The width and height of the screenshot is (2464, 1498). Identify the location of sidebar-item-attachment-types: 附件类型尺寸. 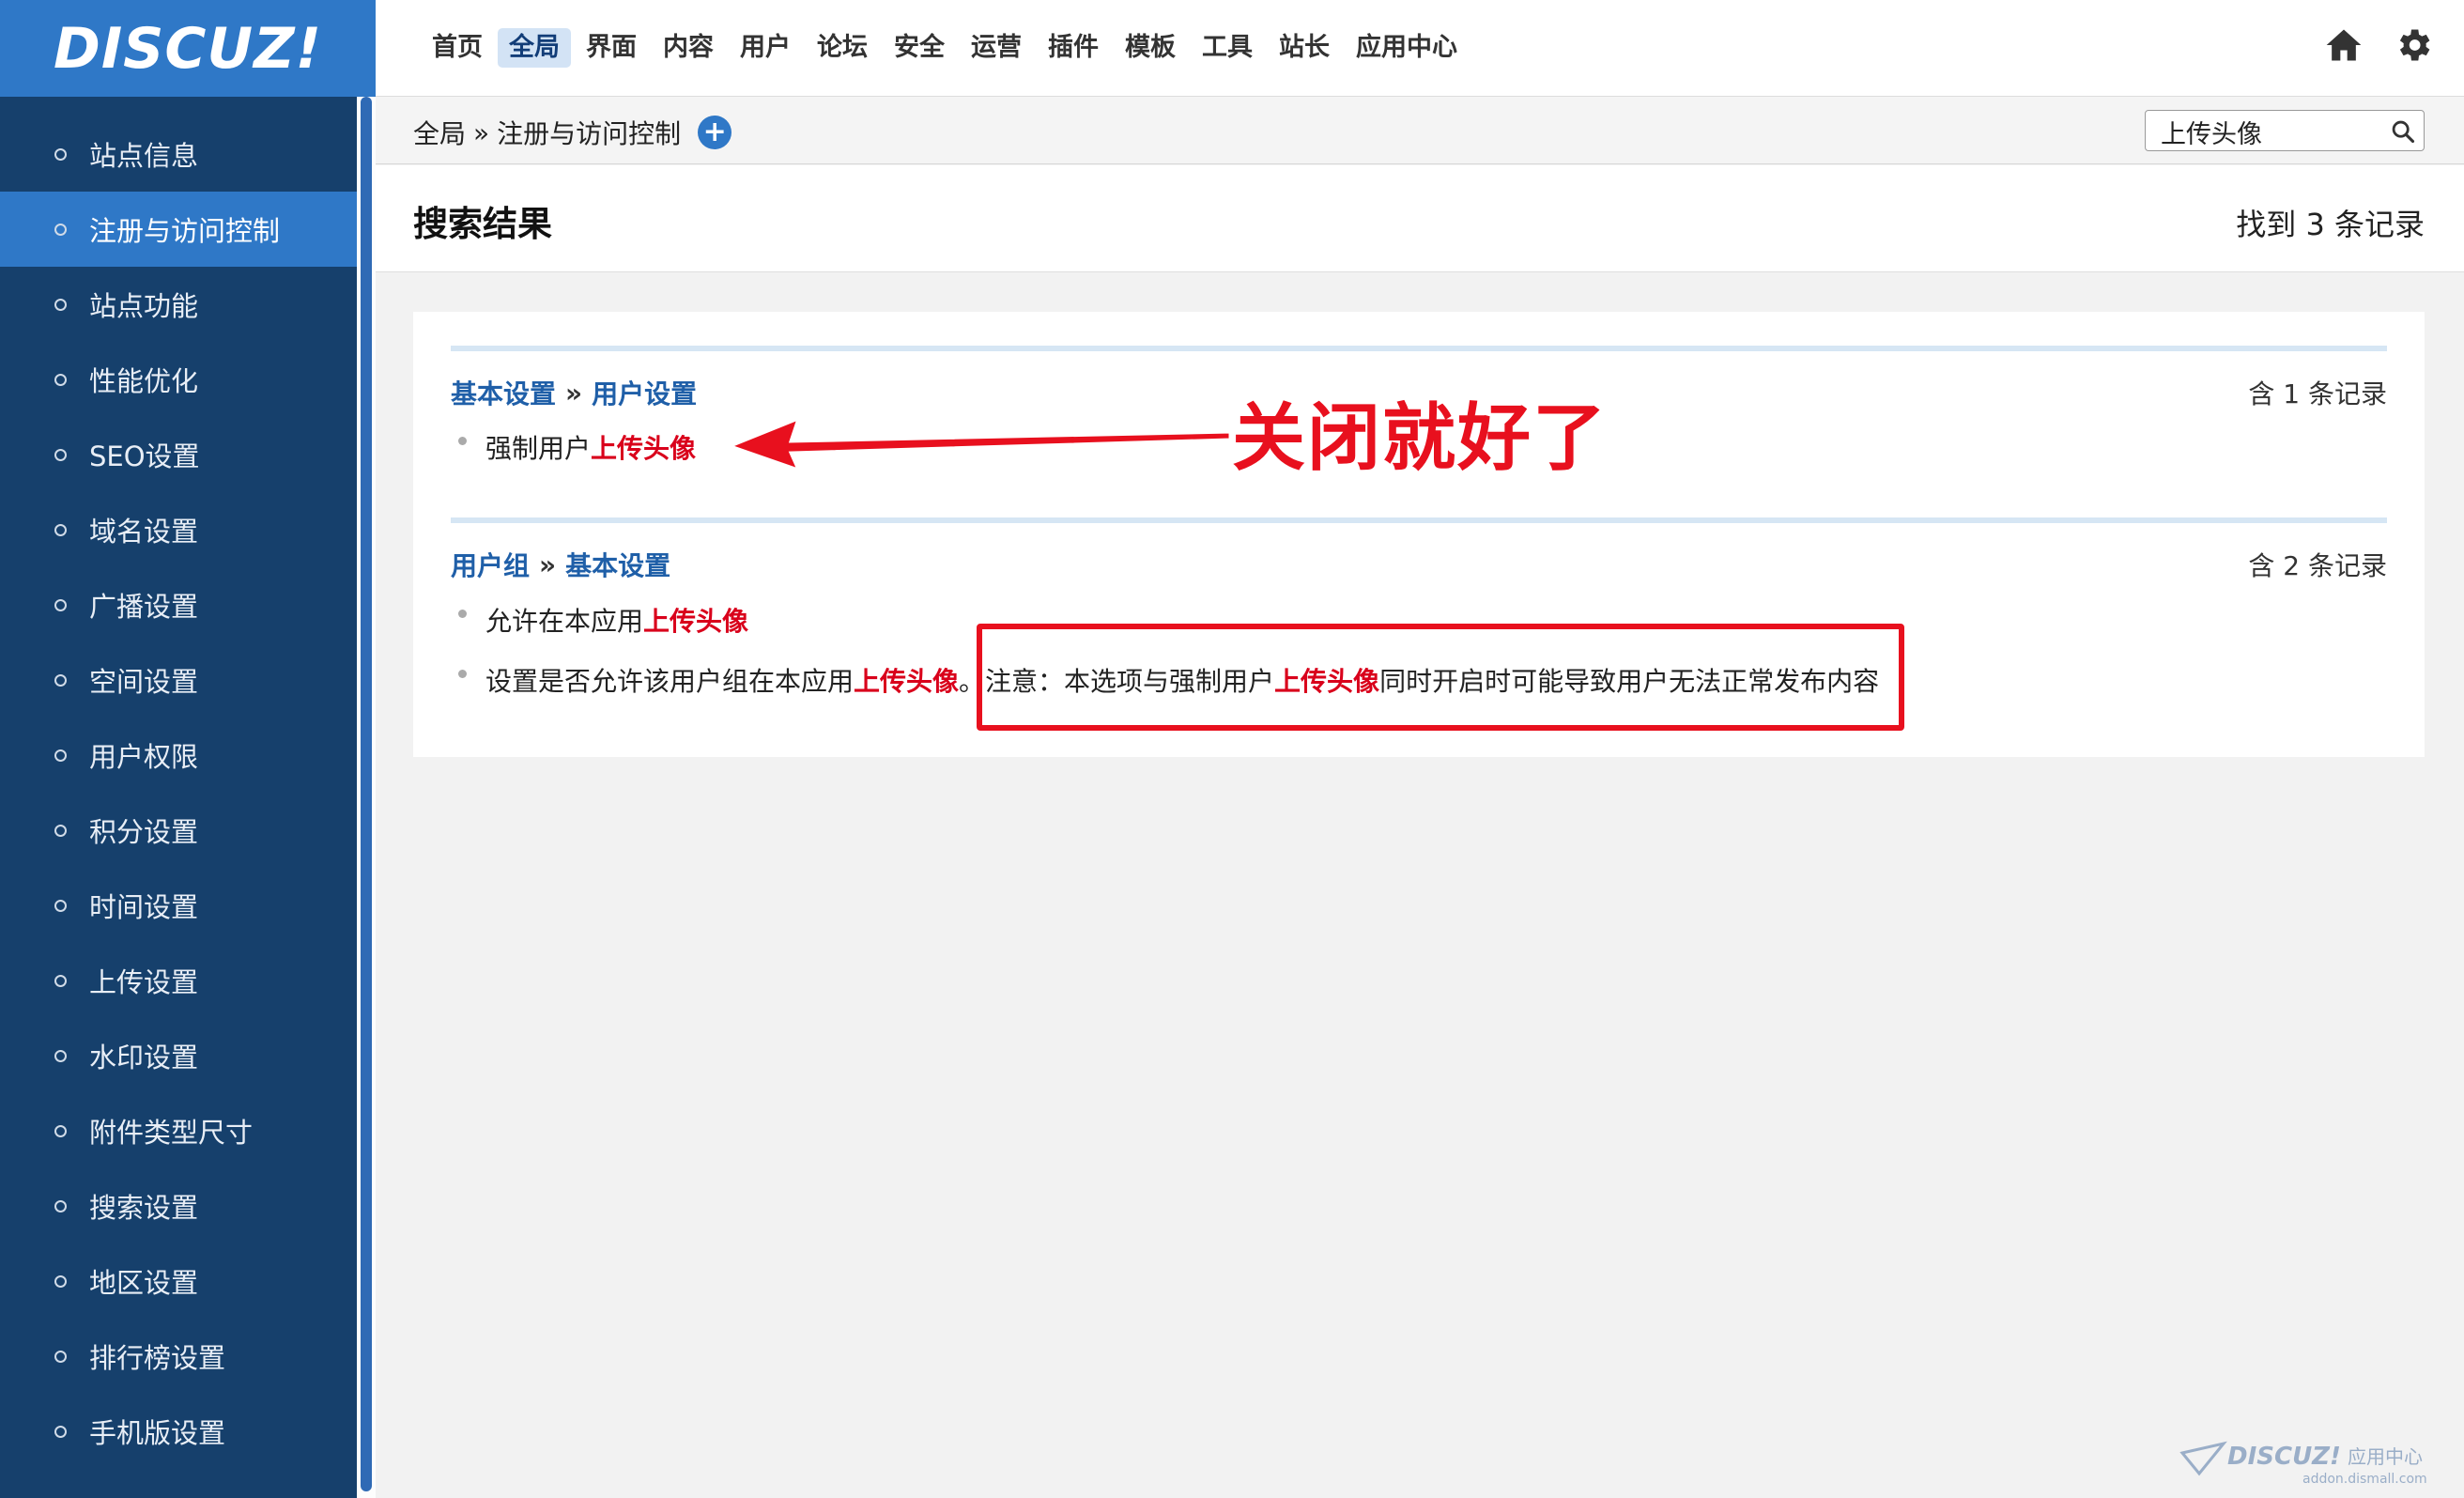
(178, 1130).